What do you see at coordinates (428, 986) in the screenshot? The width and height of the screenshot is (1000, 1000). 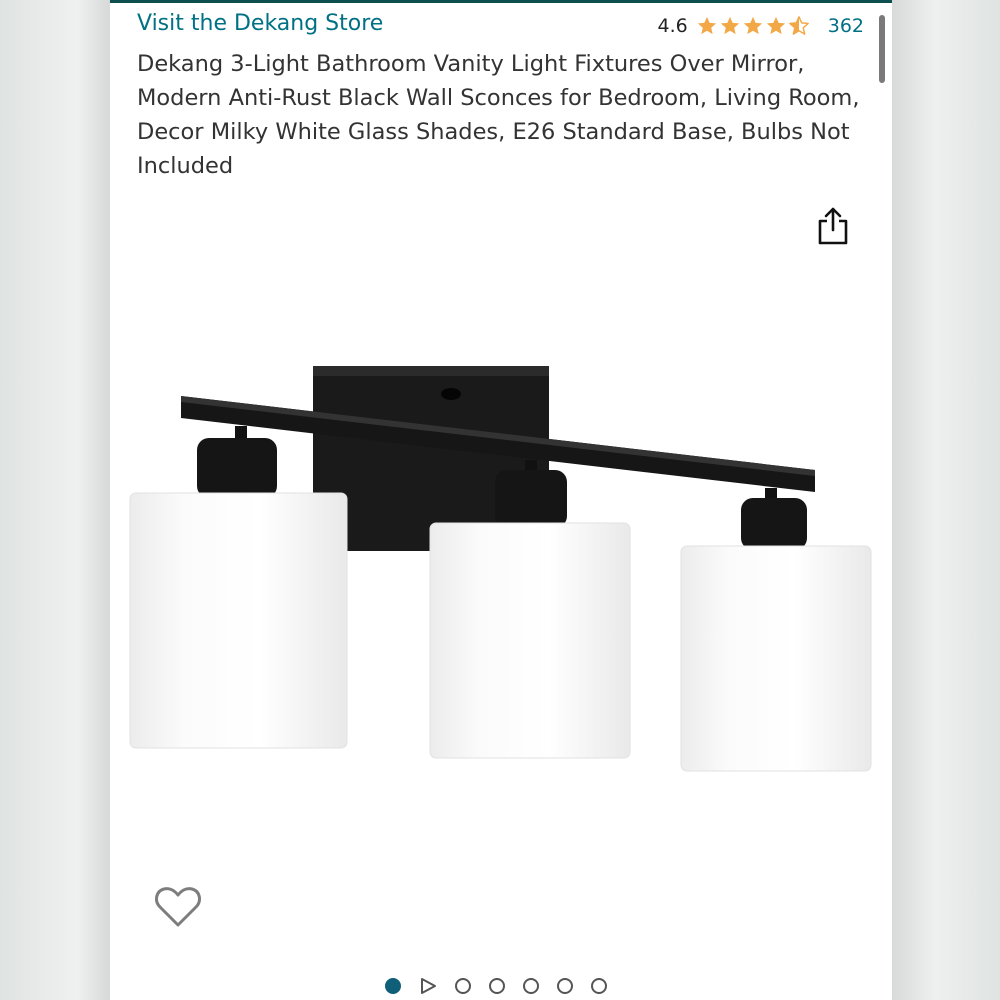 I see `play-triangle-icon` at bounding box center [428, 986].